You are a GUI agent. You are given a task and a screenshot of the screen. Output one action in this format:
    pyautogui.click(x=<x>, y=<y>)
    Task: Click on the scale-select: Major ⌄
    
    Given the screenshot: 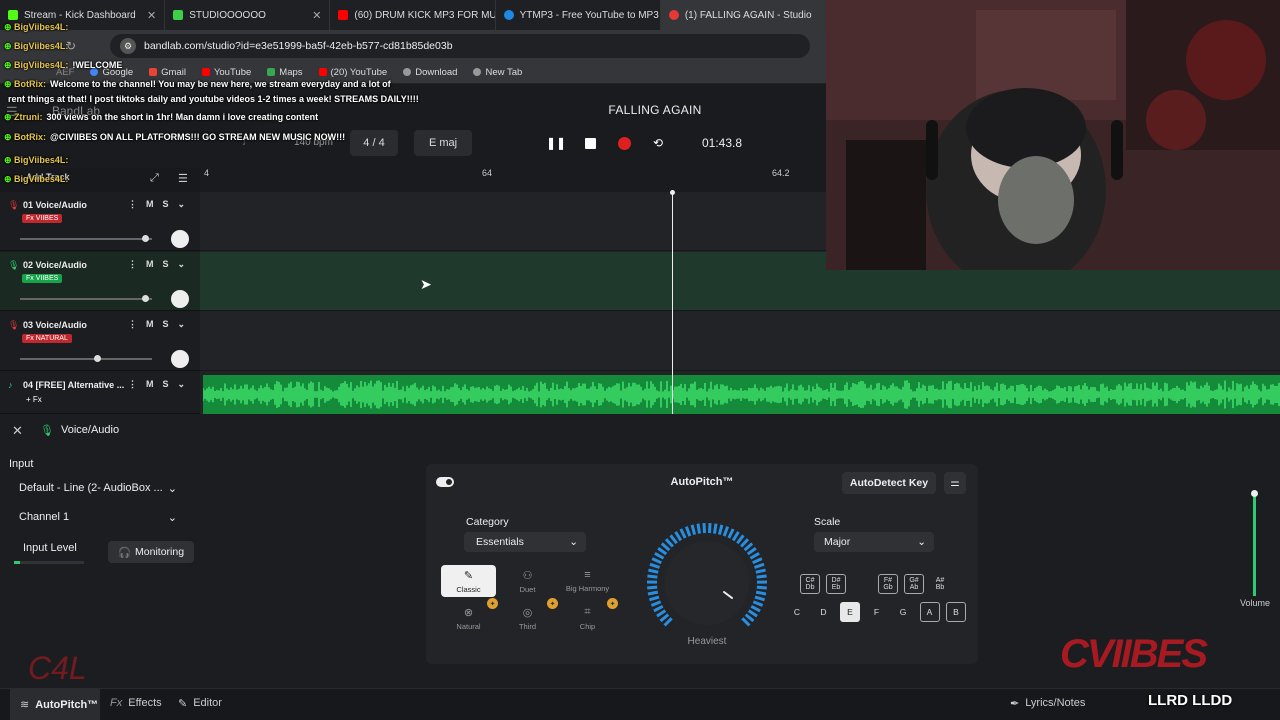 What is the action you would take?
    pyautogui.click(x=874, y=542)
    